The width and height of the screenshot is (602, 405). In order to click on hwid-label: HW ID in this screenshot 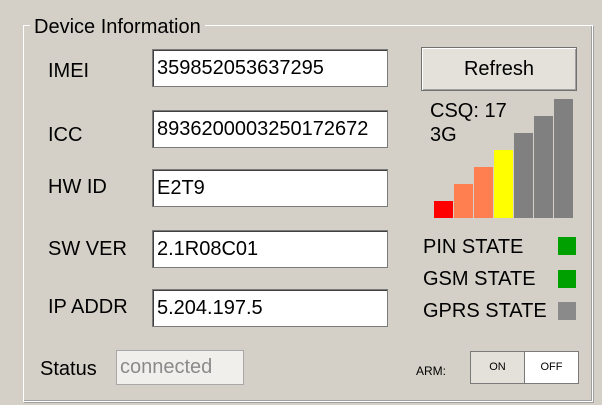, I will do `click(77, 187)`.